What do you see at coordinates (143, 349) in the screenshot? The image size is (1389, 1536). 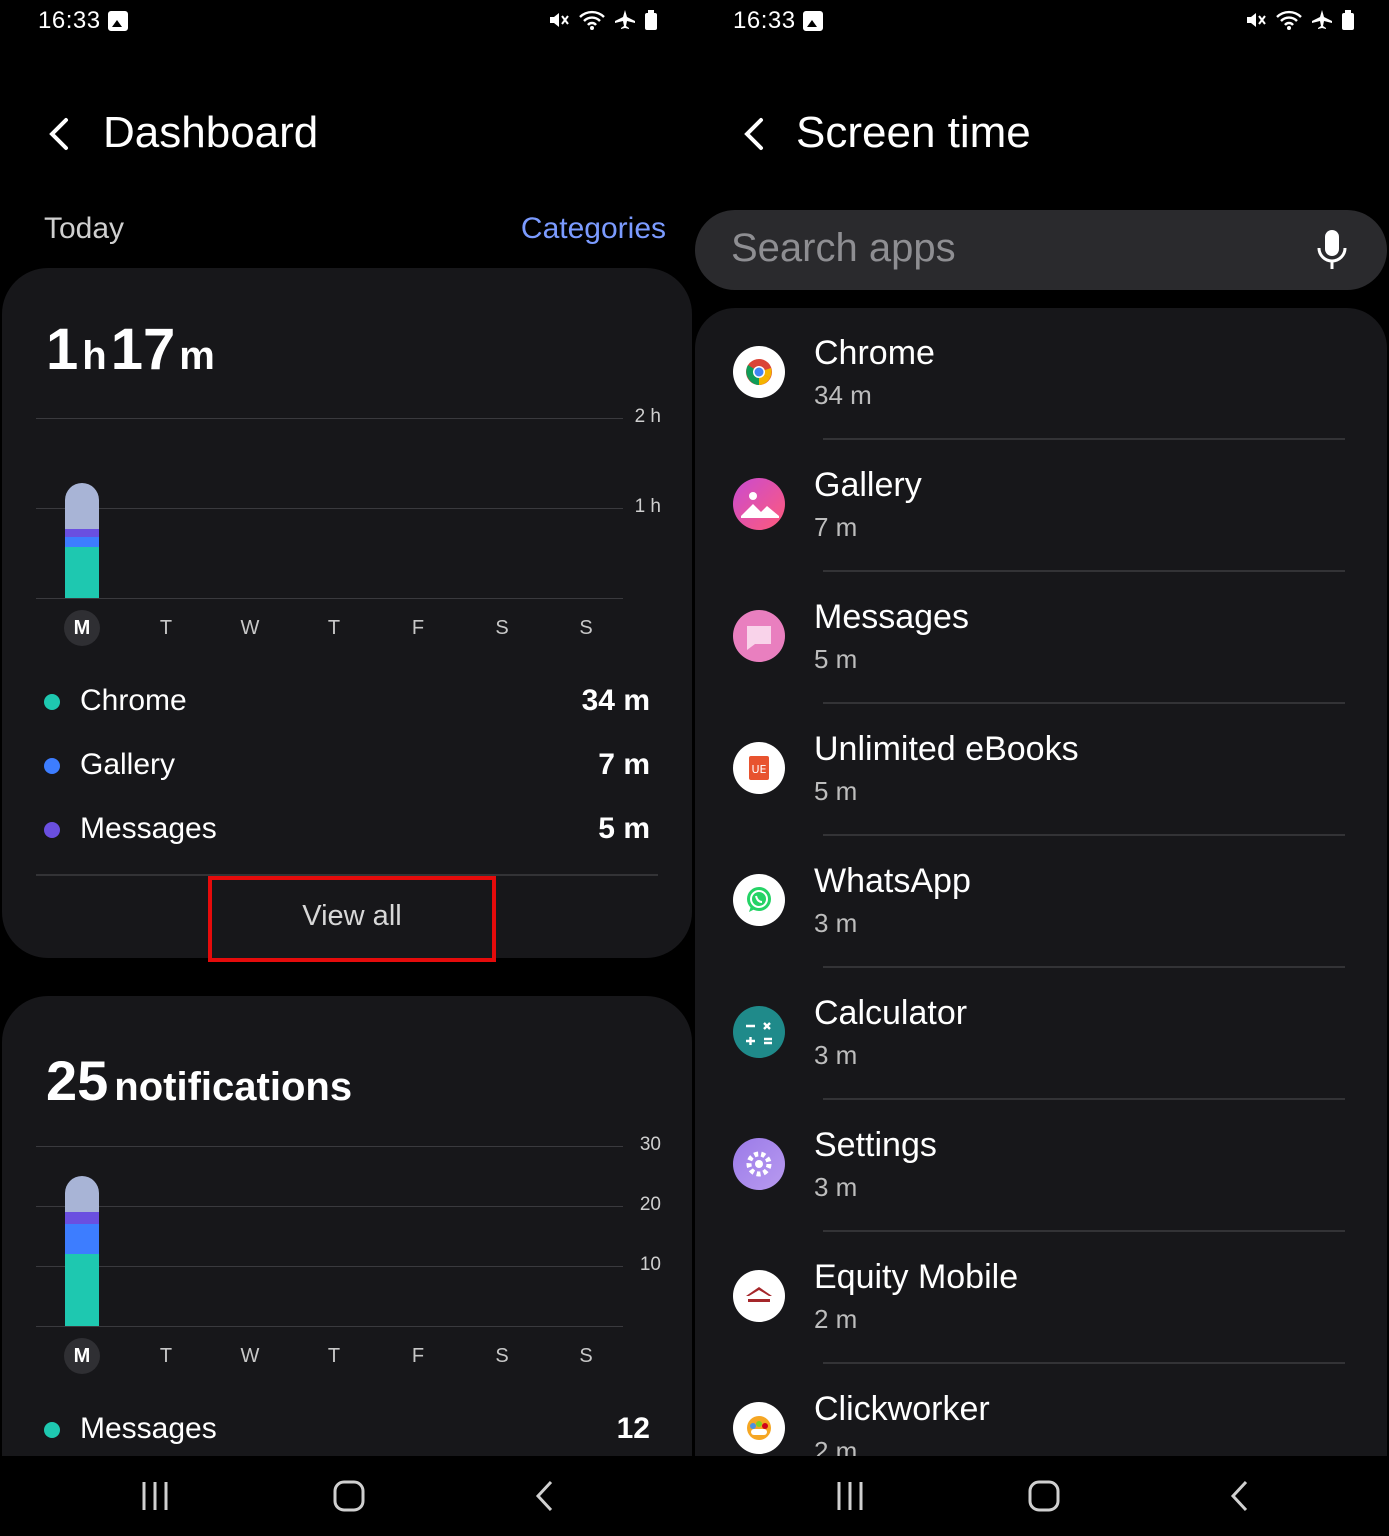 I see `total-minutes: 17` at bounding box center [143, 349].